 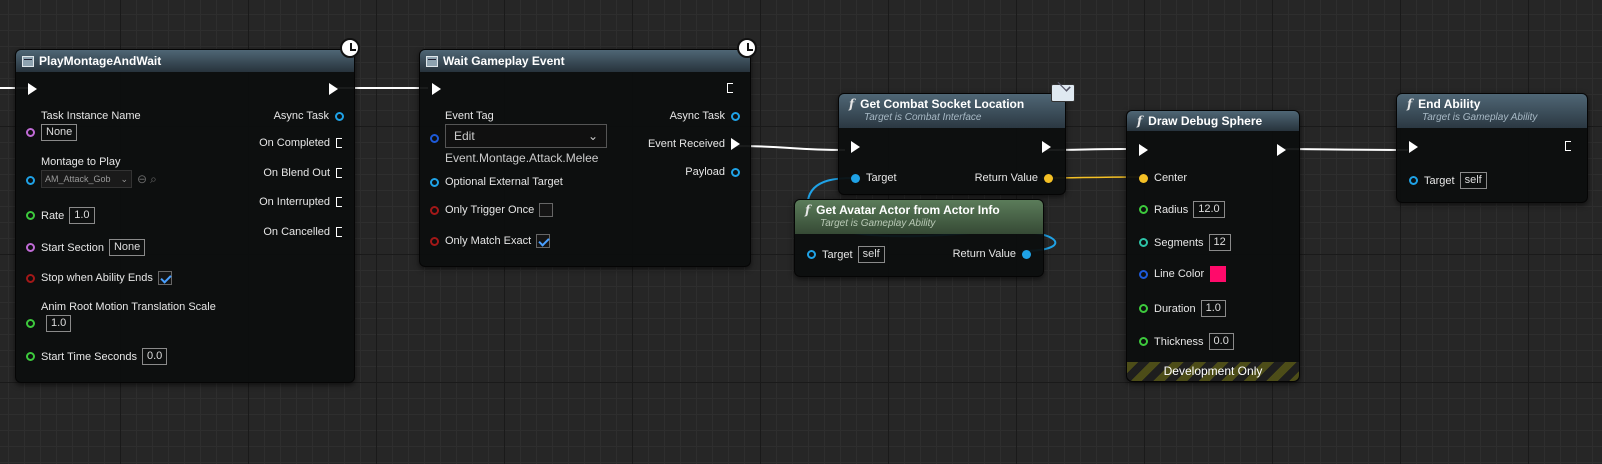 What do you see at coordinates (1183, 274) in the screenshot?
I see `line-color-pin: Line Color` at bounding box center [1183, 274].